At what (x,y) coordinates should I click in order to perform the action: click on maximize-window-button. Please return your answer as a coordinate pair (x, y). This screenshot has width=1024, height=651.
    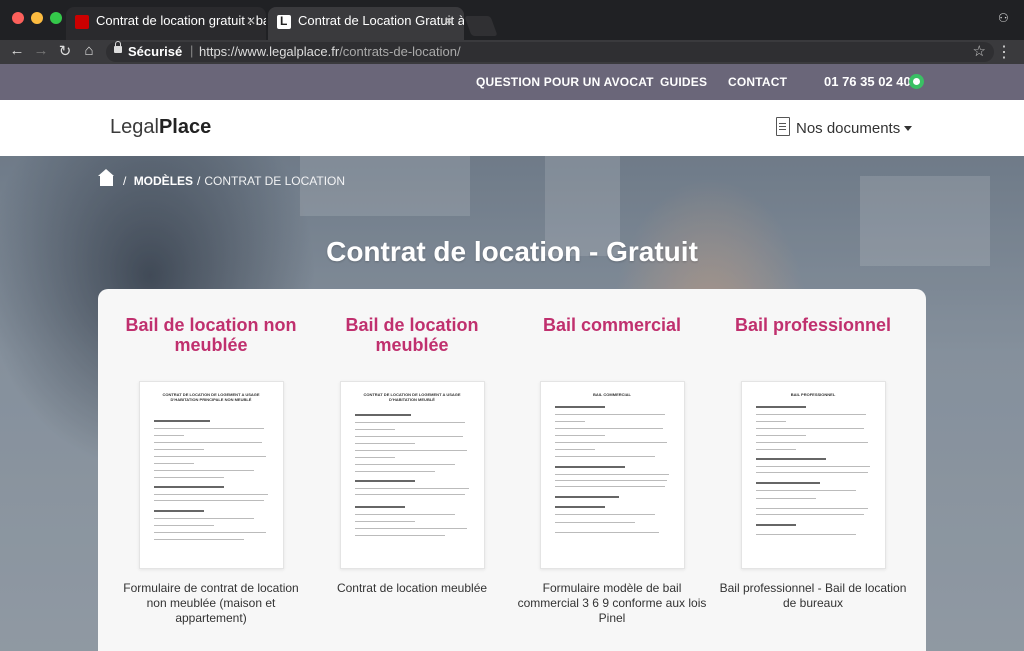
    Looking at the image, I should click on (56, 18).